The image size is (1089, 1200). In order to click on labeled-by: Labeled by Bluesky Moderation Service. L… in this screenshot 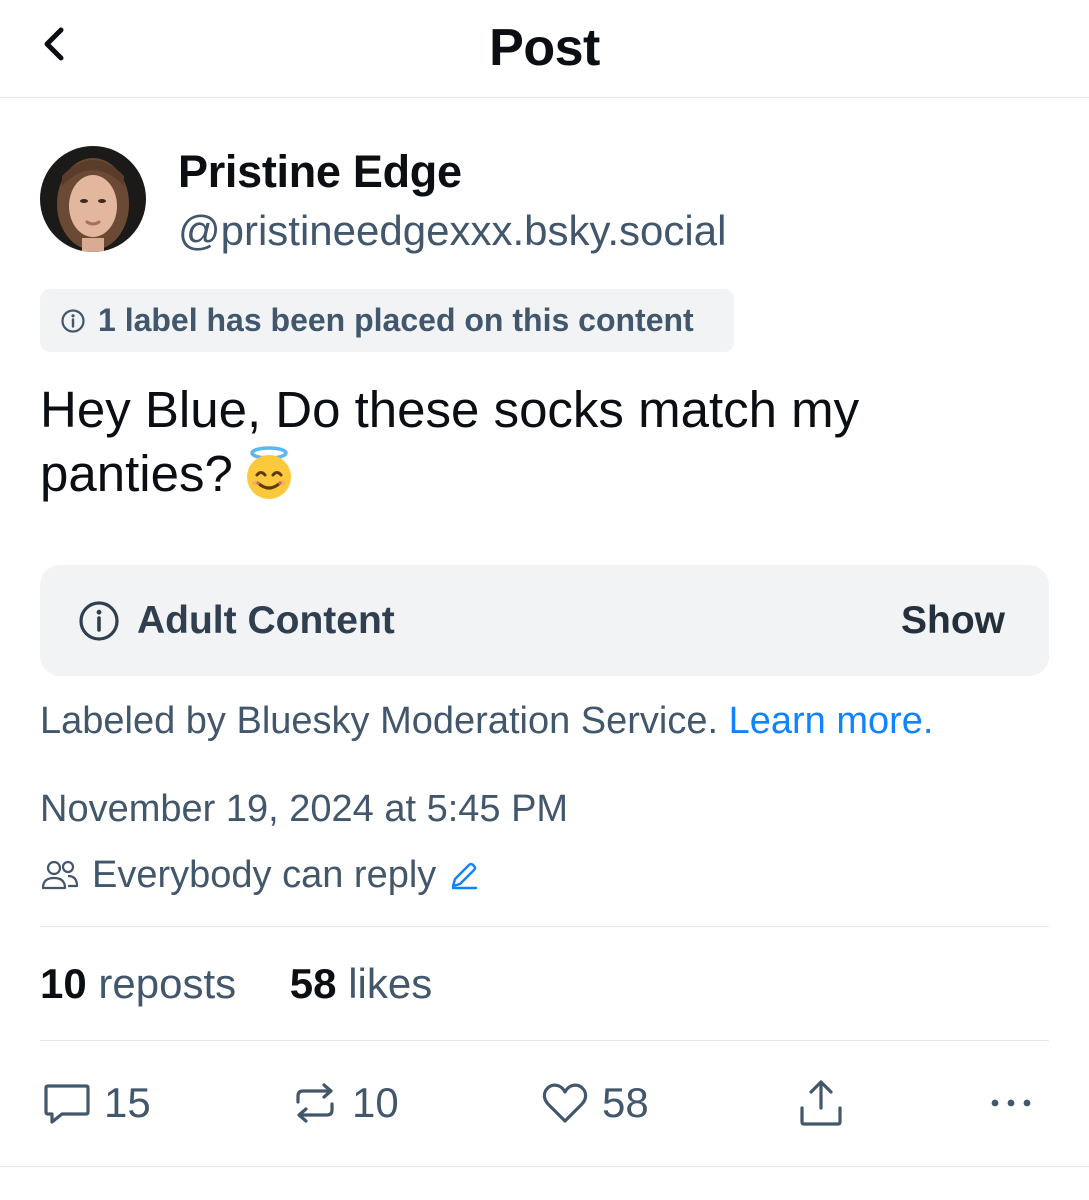, I will do `click(487, 721)`.